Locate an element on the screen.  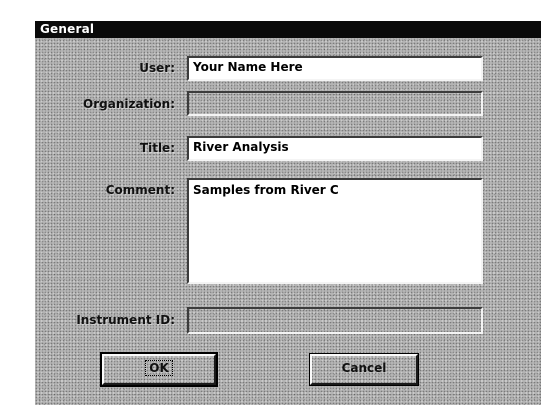
comment-label: Comment: is located at coordinates (140, 190).